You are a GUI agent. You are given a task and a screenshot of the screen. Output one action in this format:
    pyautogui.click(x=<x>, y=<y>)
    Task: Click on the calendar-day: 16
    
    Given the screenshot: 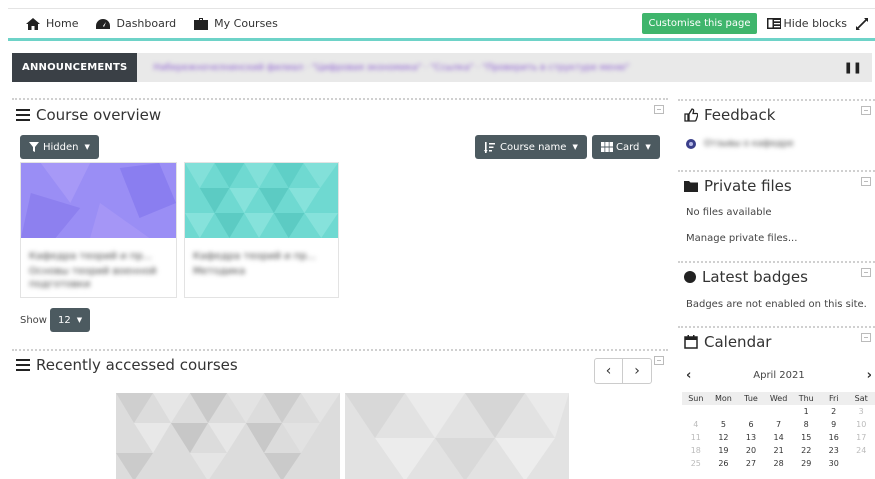 What is the action you would take?
    pyautogui.click(x=833, y=437)
    